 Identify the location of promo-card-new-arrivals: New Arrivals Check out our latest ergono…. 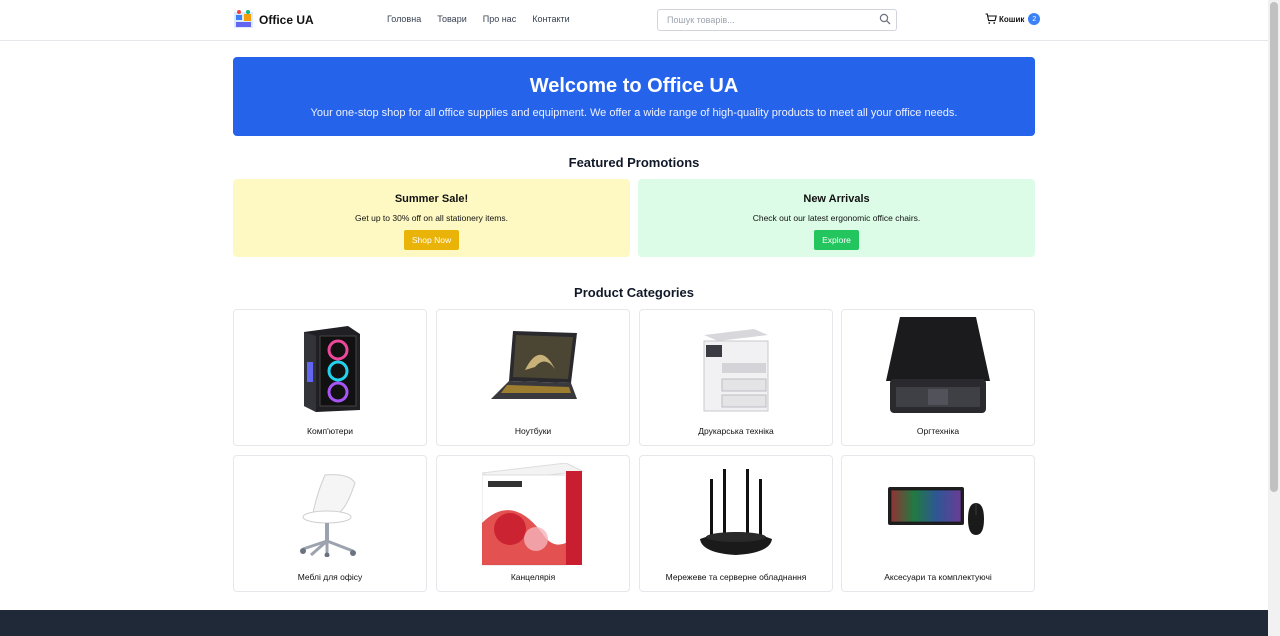
(836, 218).